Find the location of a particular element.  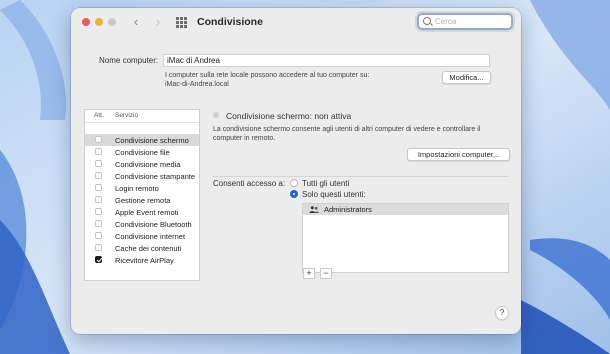

all-users-label: Tutti gli utenti is located at coordinates (326, 183).